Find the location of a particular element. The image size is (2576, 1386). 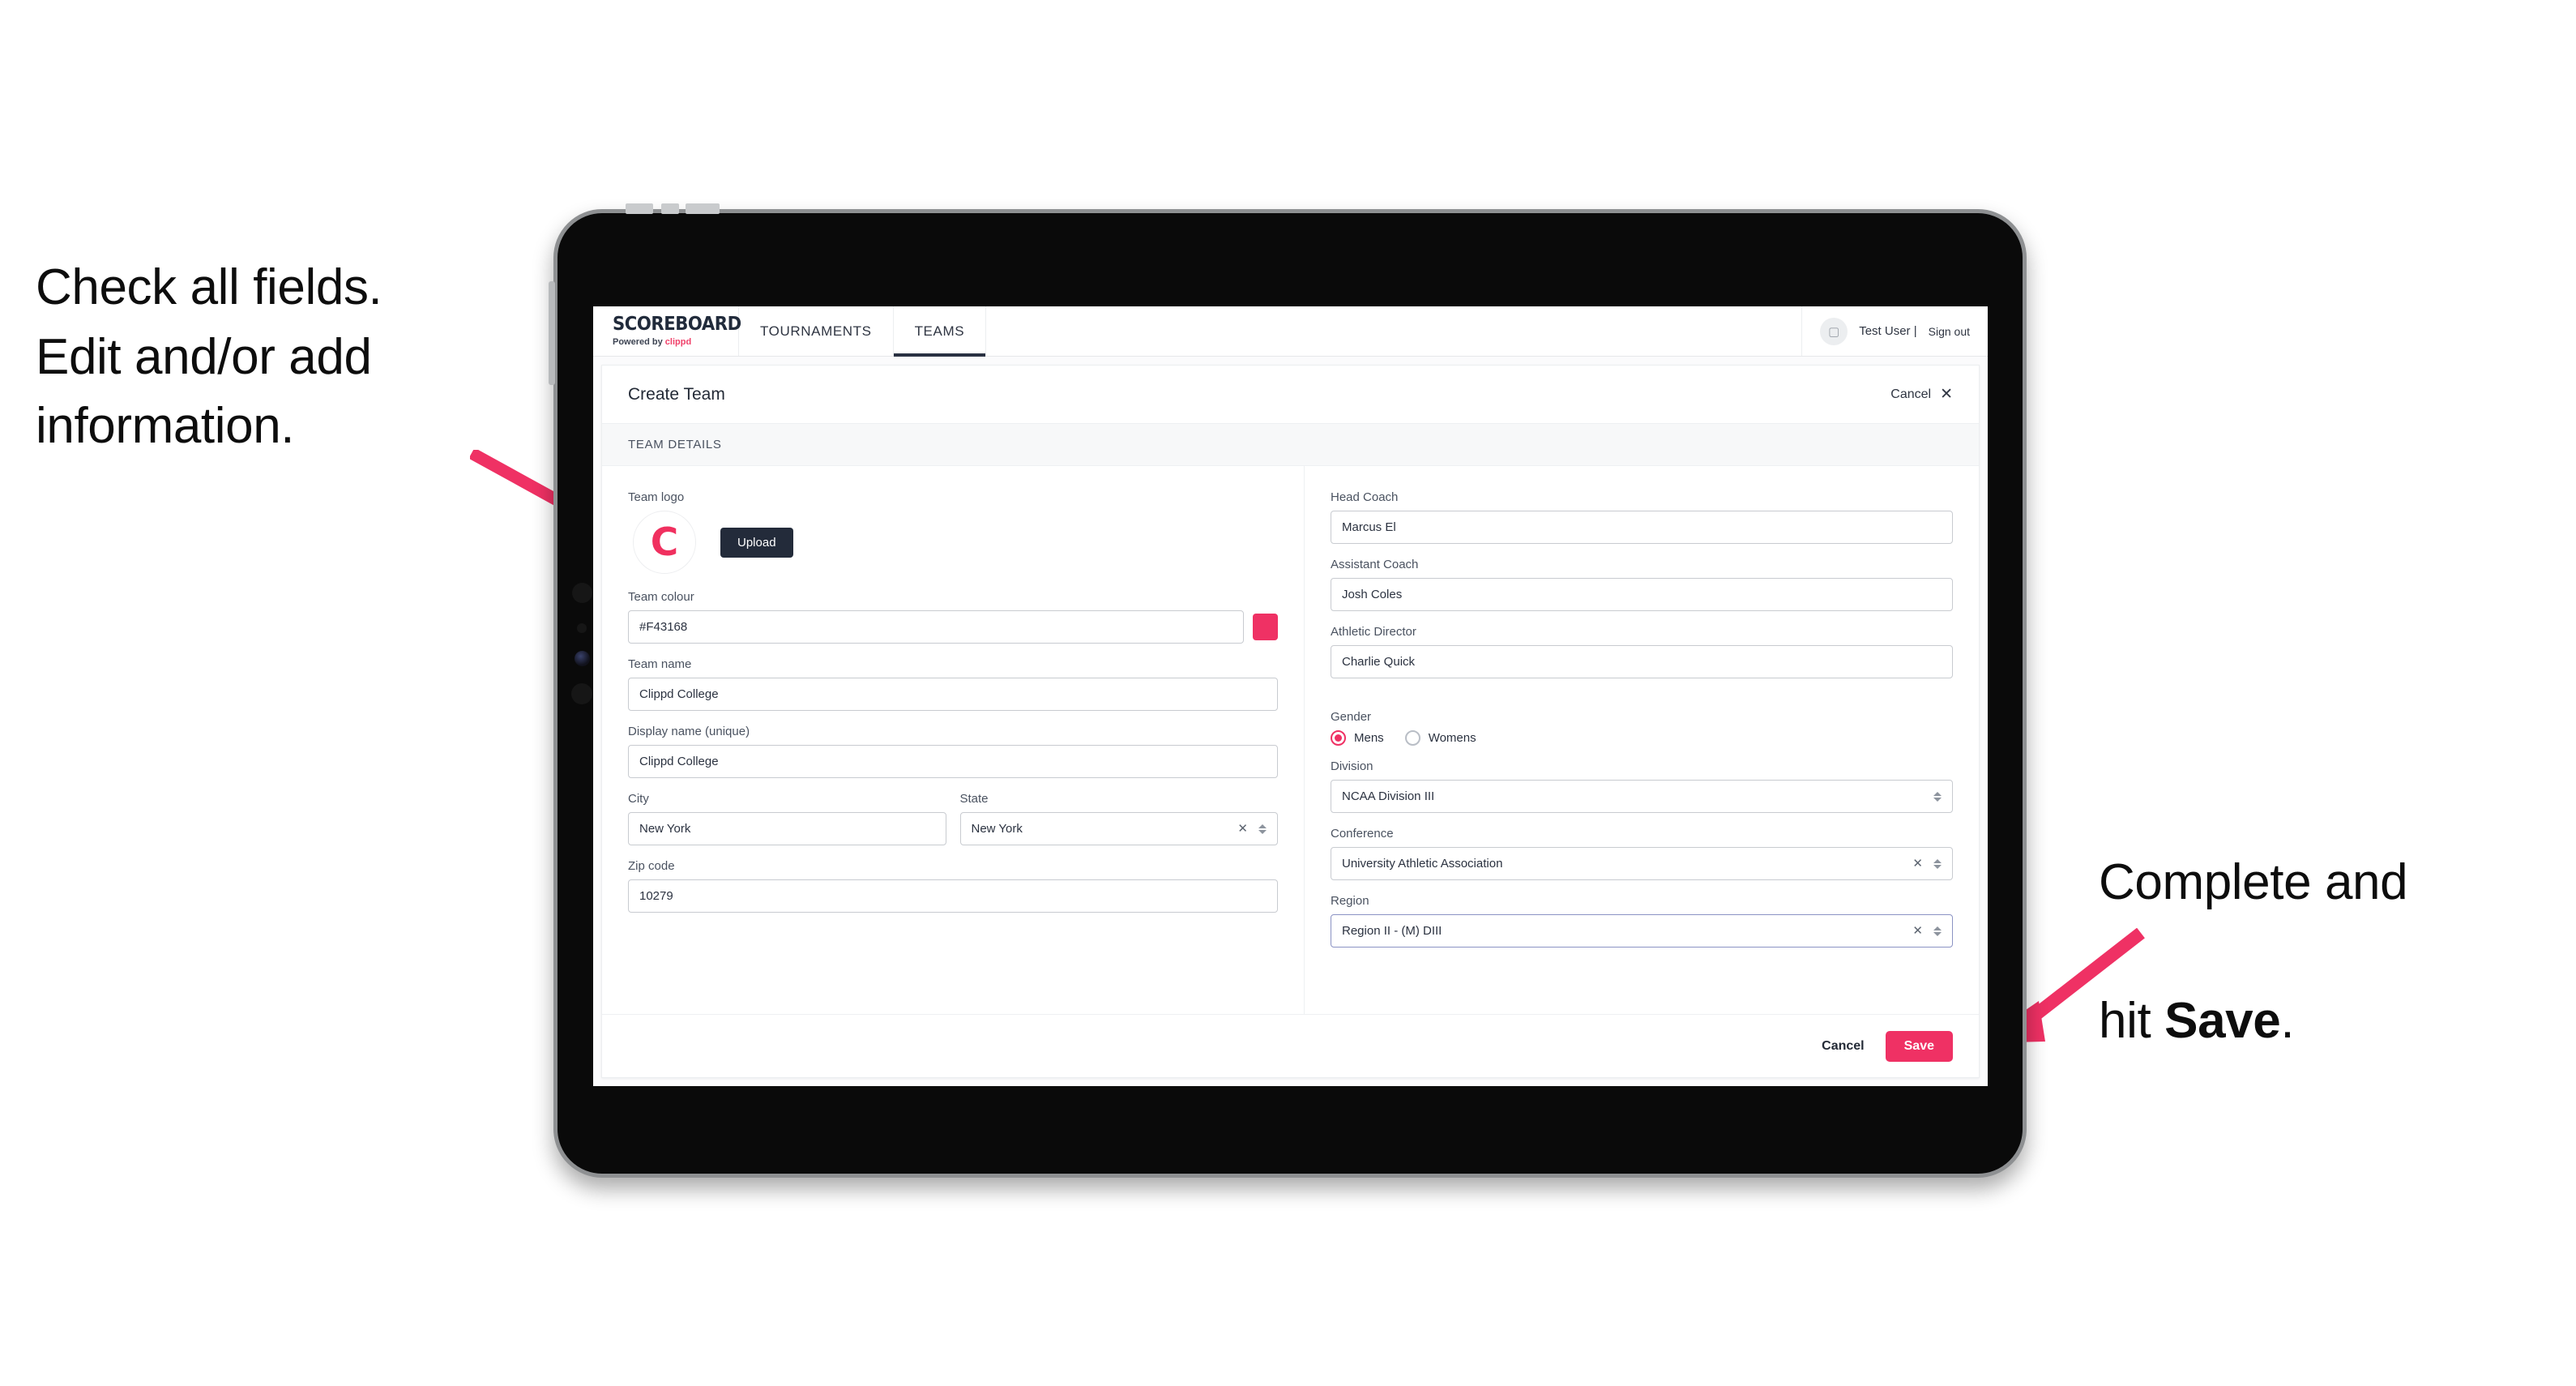

team-colour-input: #F43168 is located at coordinates (936, 627).